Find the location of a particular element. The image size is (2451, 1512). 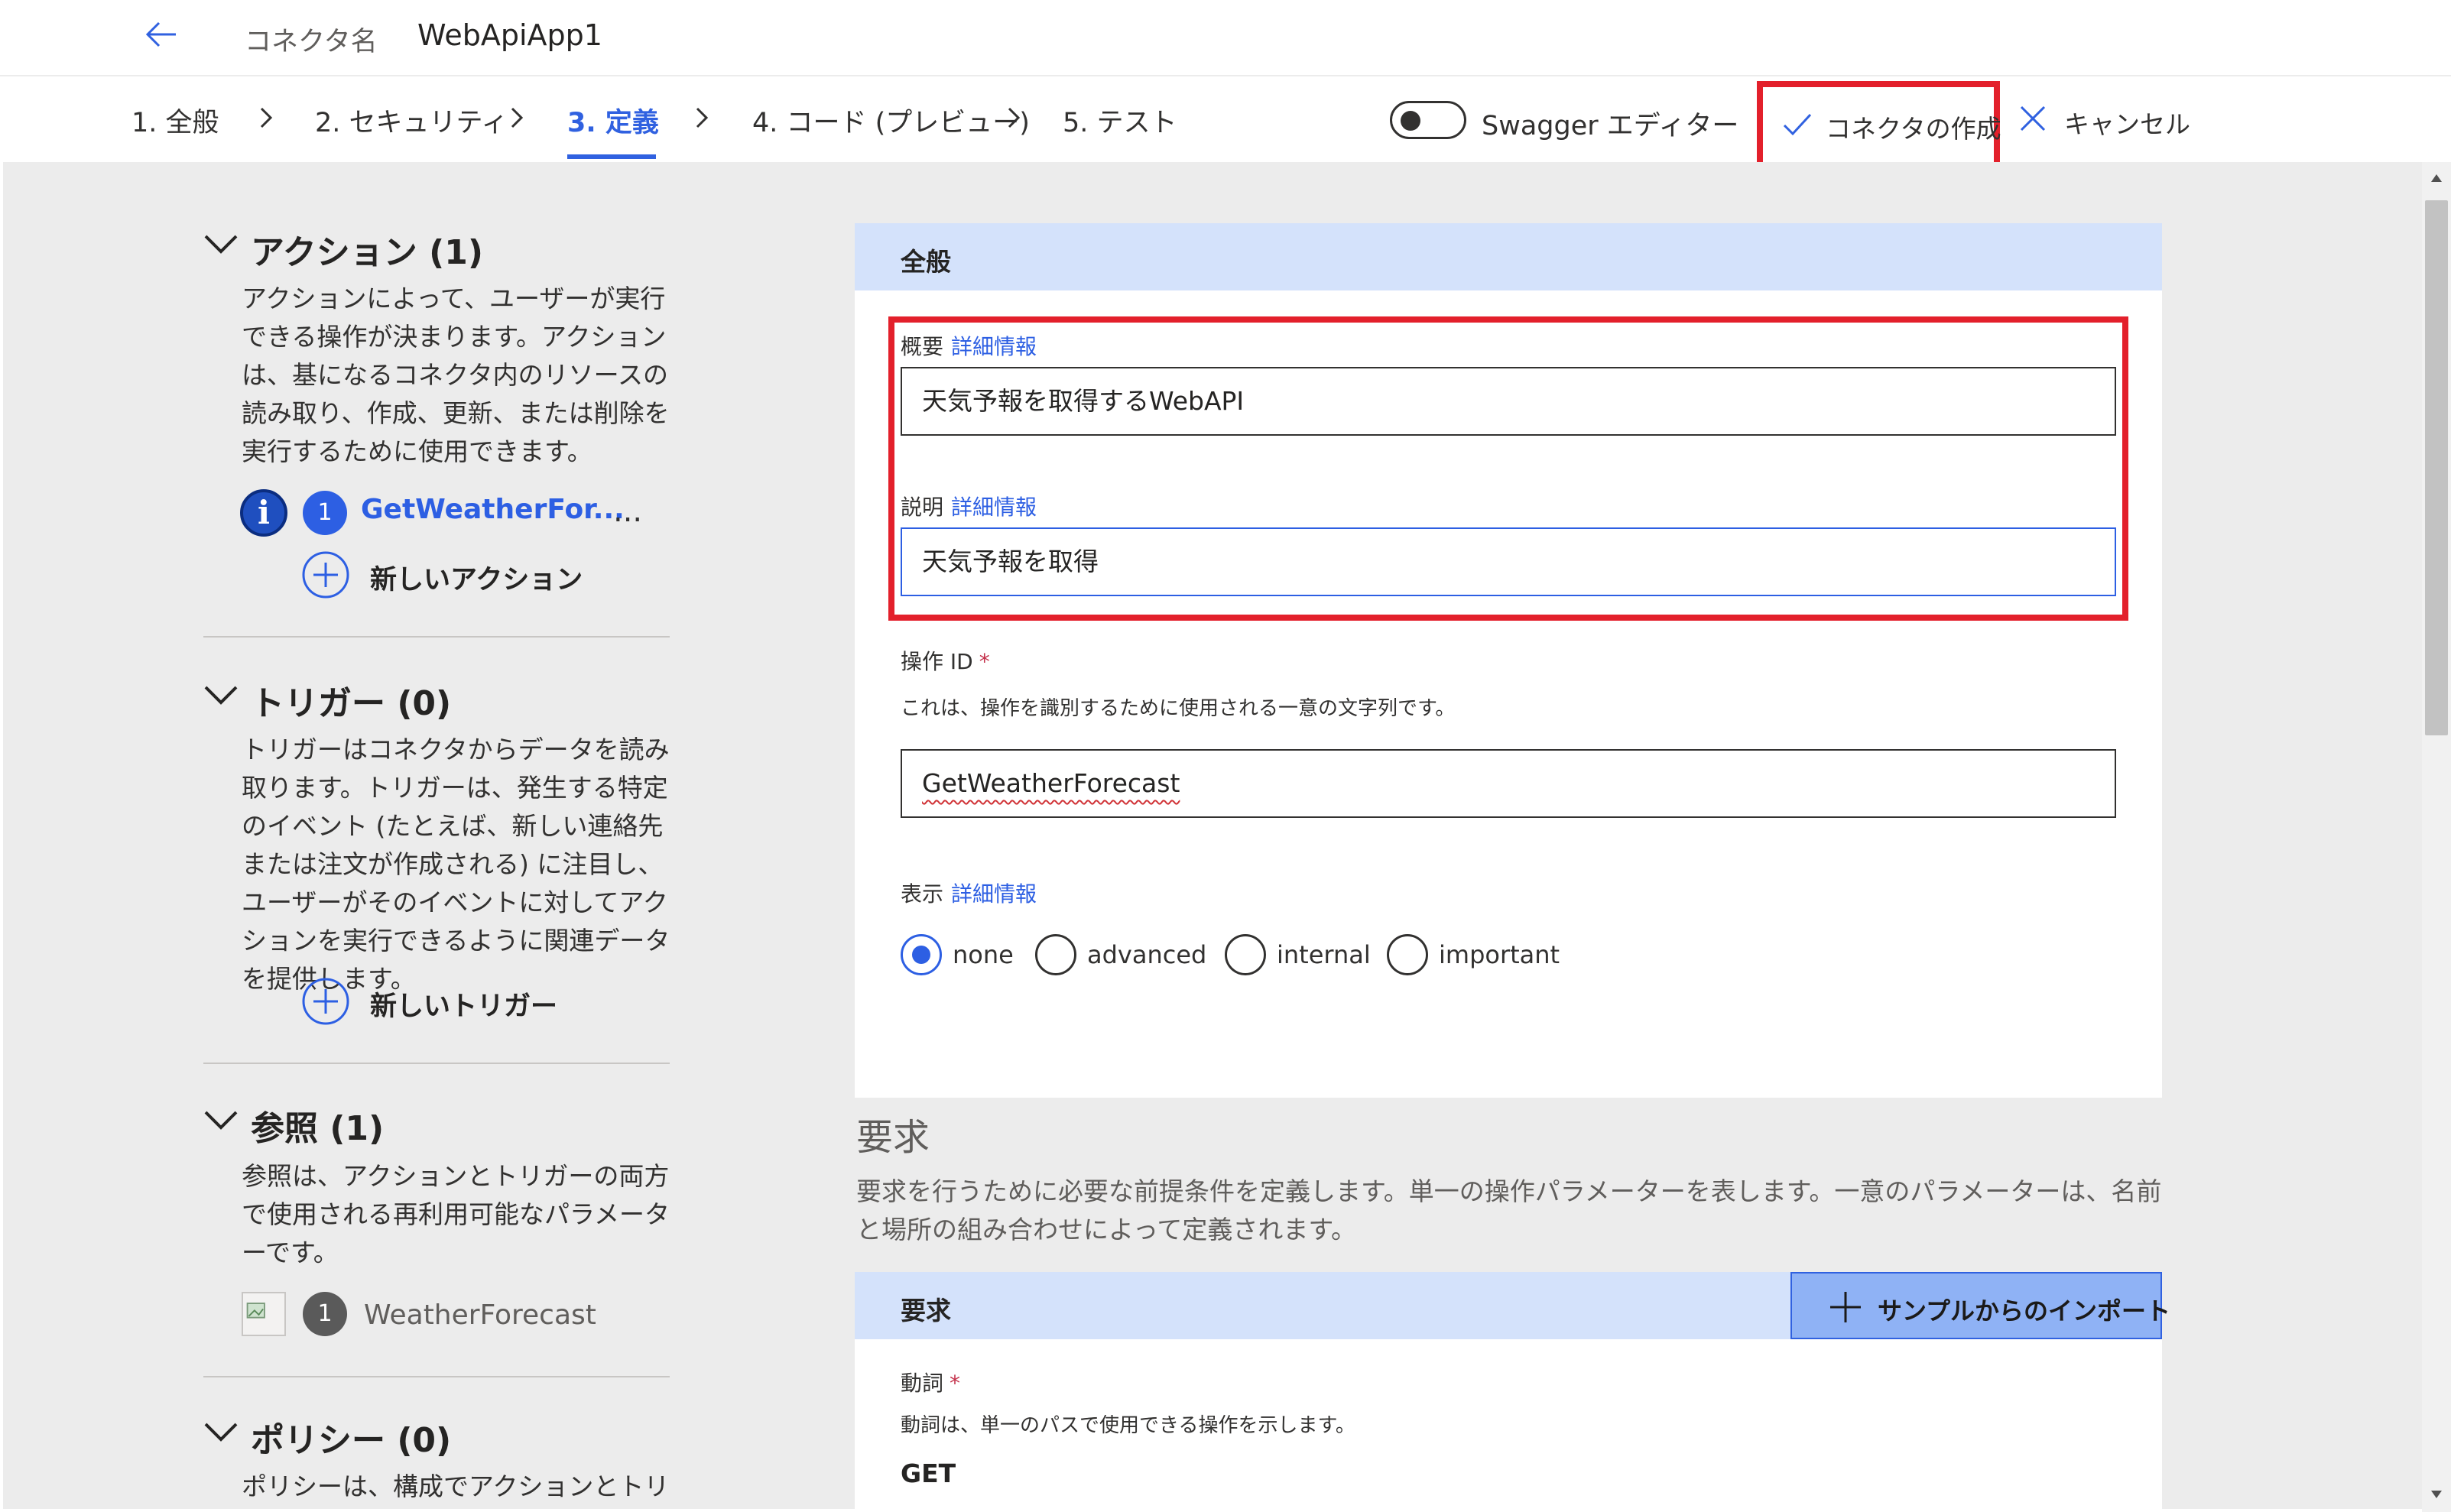

references-description: 参照は、アクションとトリガーの両方で使用される再利用可能なパラメーターです。 is located at coordinates (456, 1214).